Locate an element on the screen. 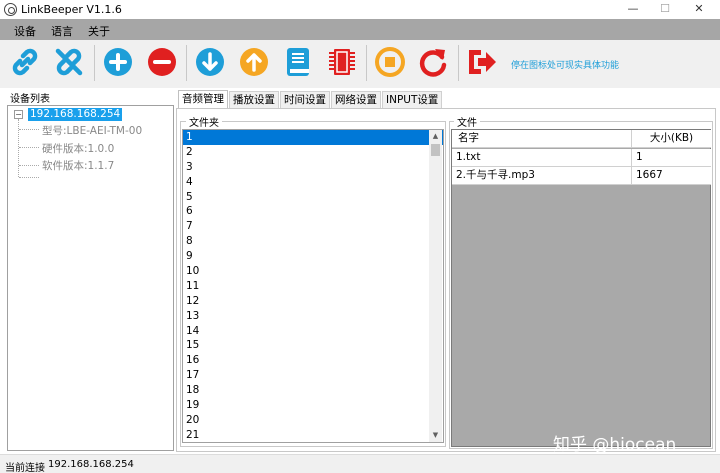 The width and height of the screenshot is (720, 473). file-size-cell: 1 is located at coordinates (639, 157).